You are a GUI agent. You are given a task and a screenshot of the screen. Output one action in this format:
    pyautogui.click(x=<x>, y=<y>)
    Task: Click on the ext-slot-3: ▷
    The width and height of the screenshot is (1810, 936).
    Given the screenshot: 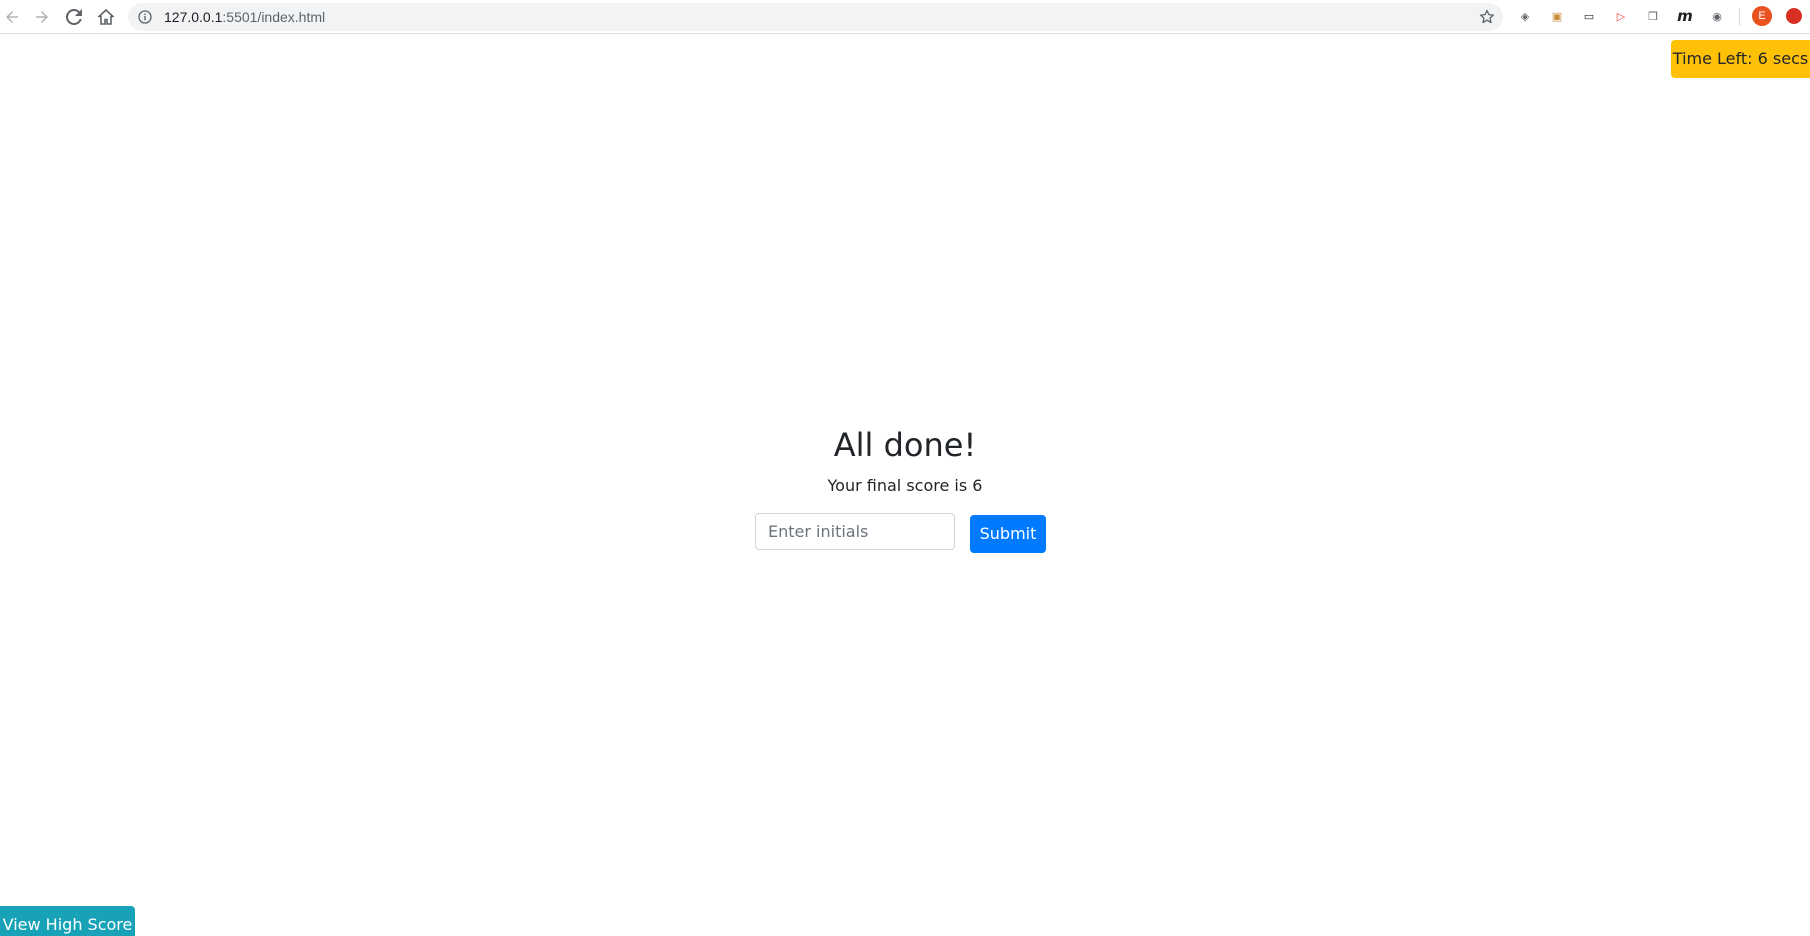 What is the action you would take?
    pyautogui.click(x=1621, y=16)
    